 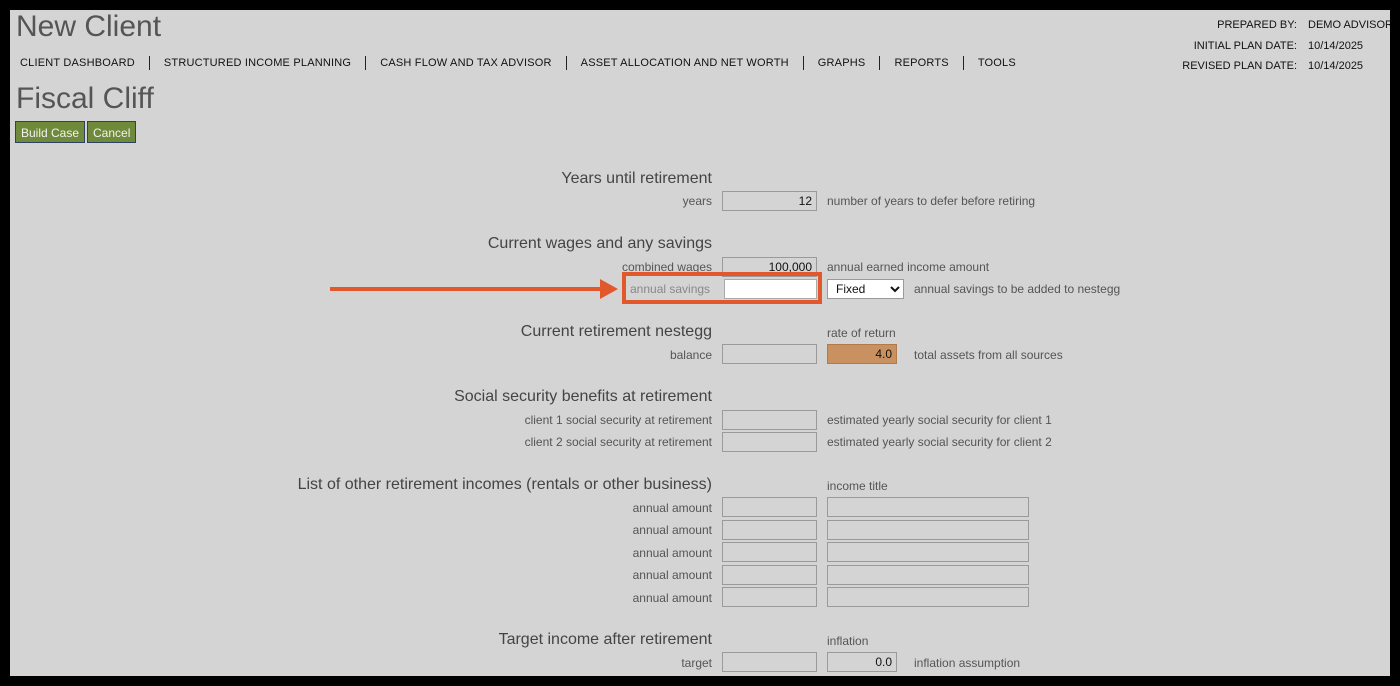 I want to click on initial-date-value: 10/14/2025, so click(x=1336, y=46).